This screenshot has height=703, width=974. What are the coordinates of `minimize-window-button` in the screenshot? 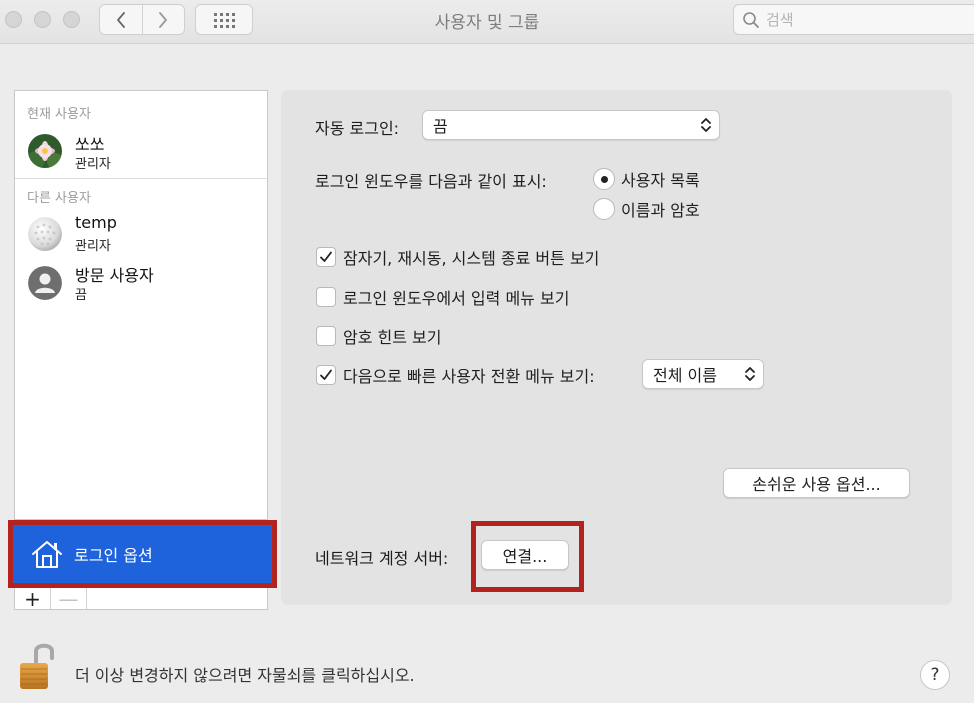 It's located at (42, 19).